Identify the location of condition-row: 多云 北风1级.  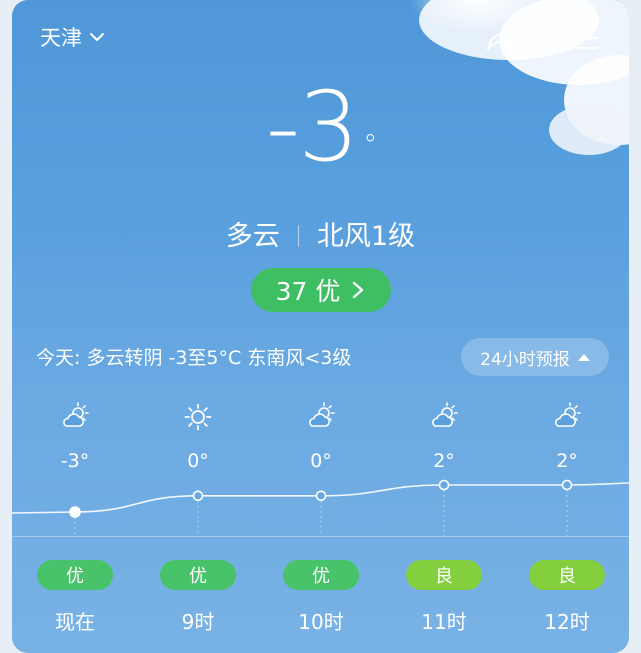
(320, 233).